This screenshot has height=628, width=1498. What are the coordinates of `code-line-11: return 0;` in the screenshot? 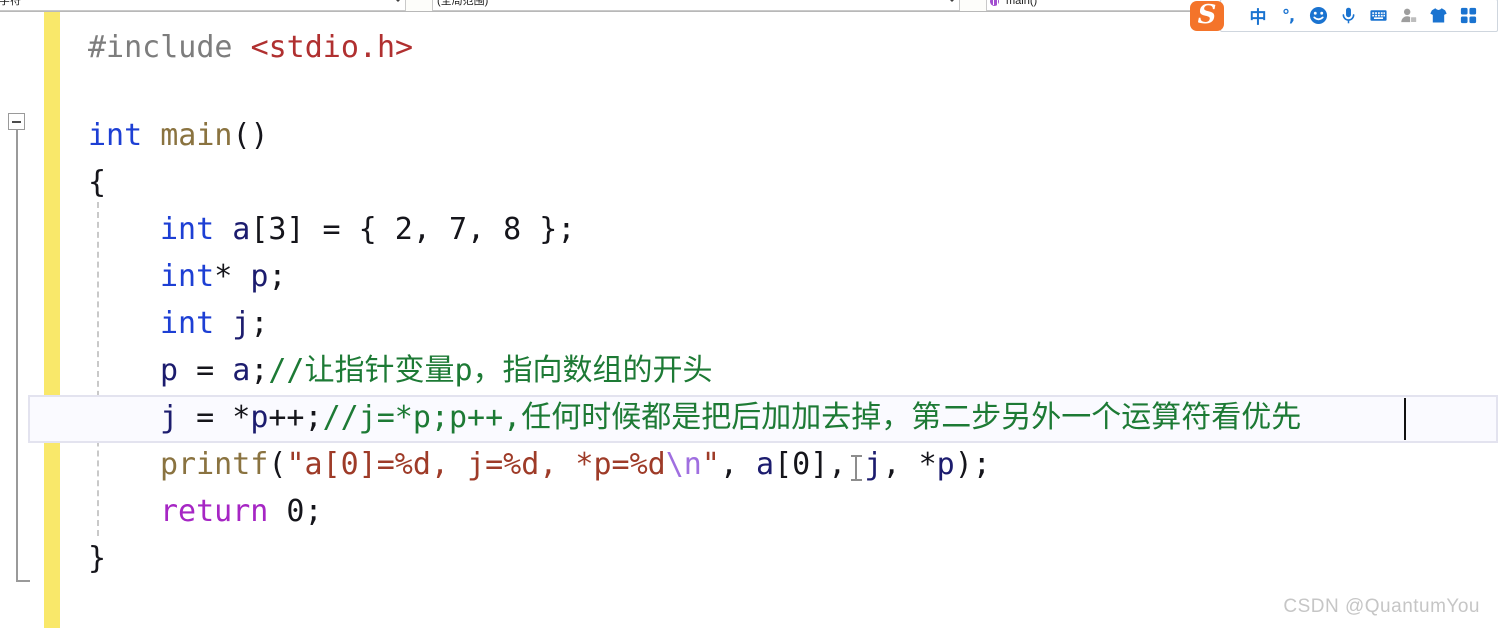 It's located at (241, 511).